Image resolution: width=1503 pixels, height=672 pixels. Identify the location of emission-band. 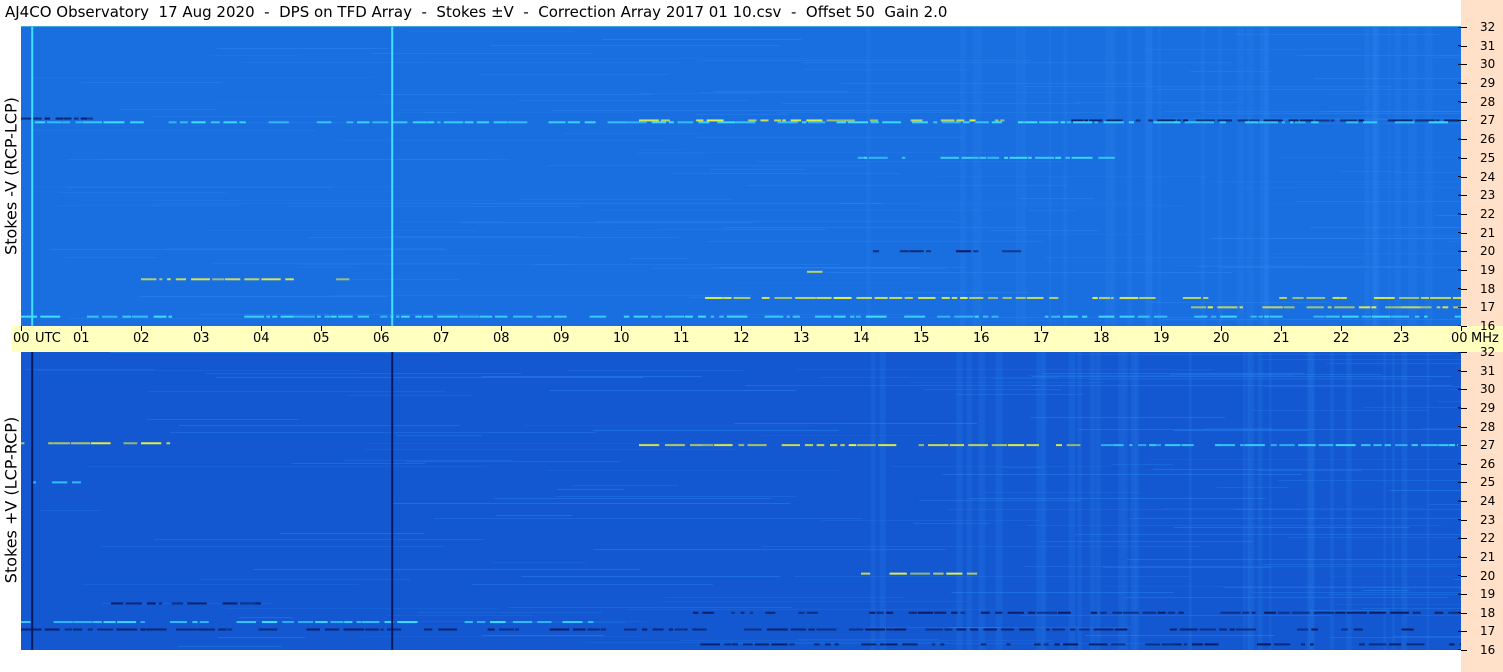
(860, 445).